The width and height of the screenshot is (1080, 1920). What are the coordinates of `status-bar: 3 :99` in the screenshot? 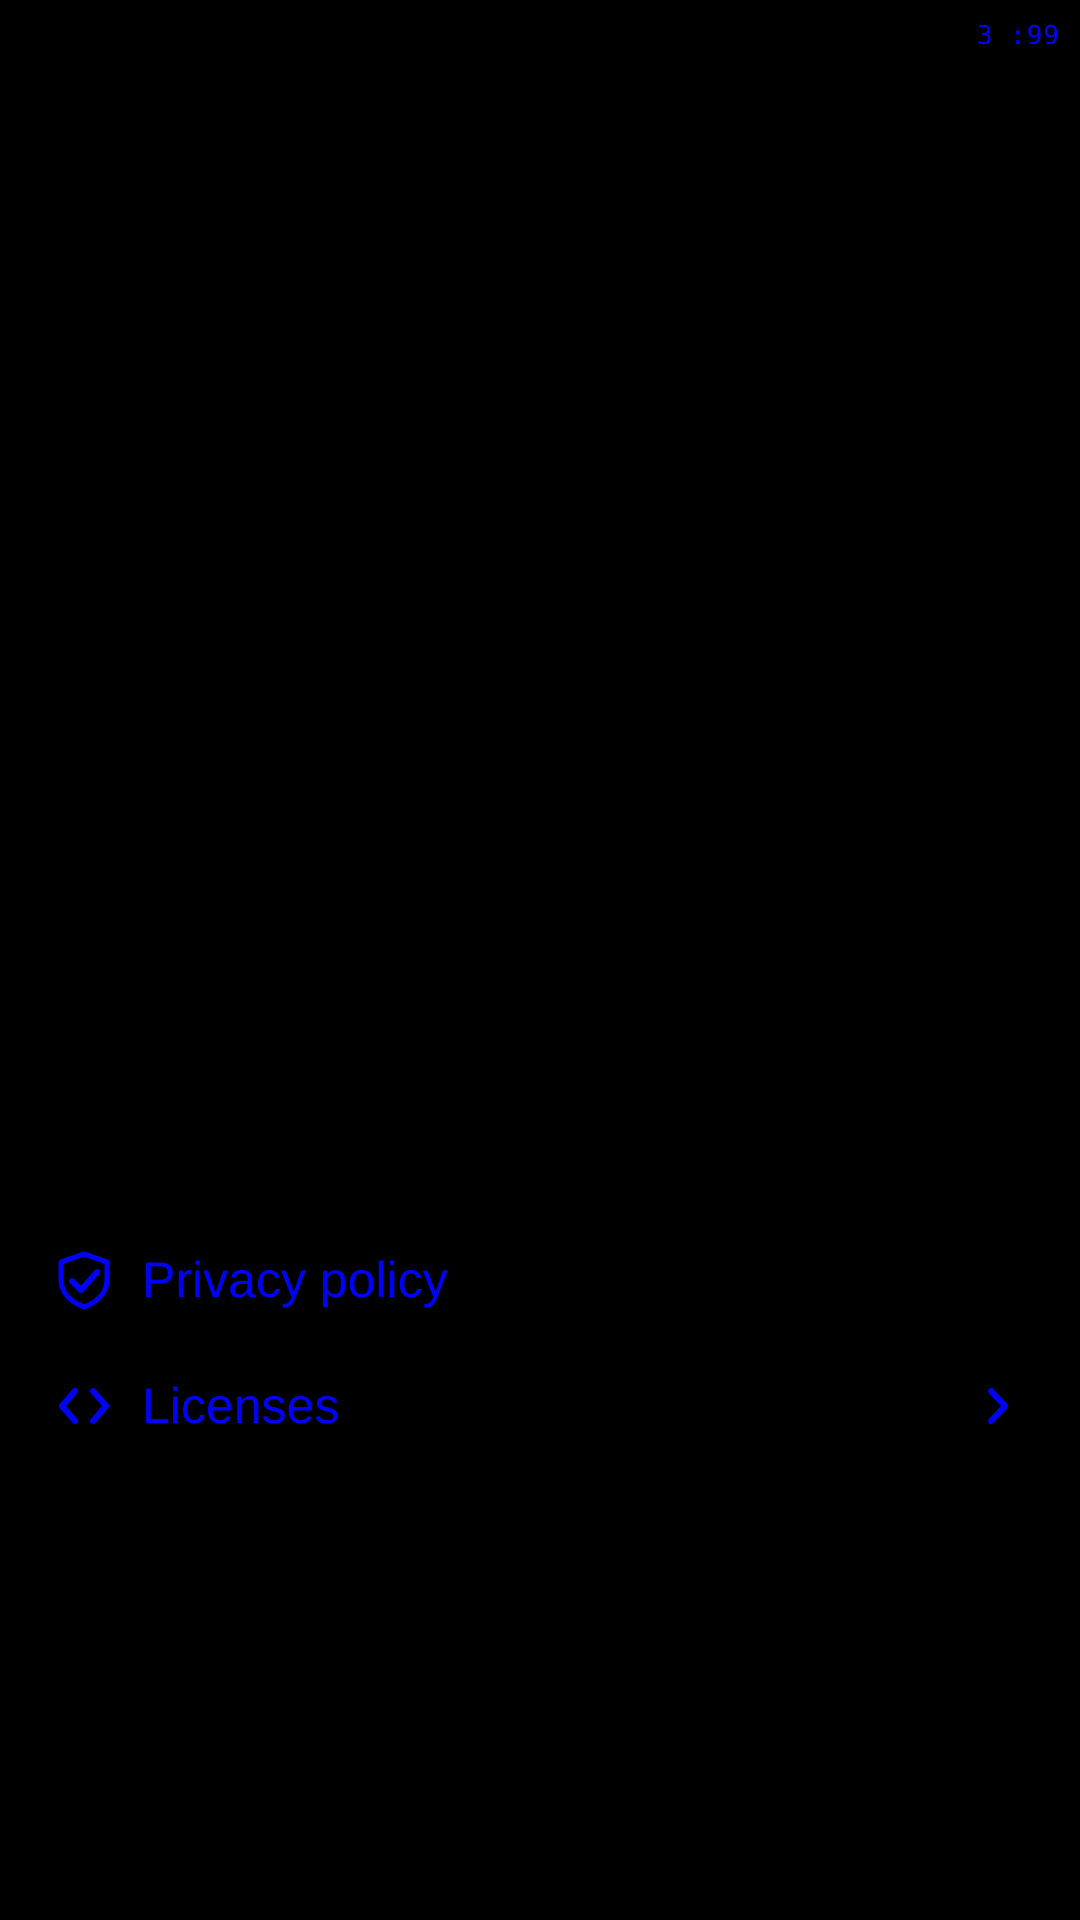 It's located at (1018, 36).